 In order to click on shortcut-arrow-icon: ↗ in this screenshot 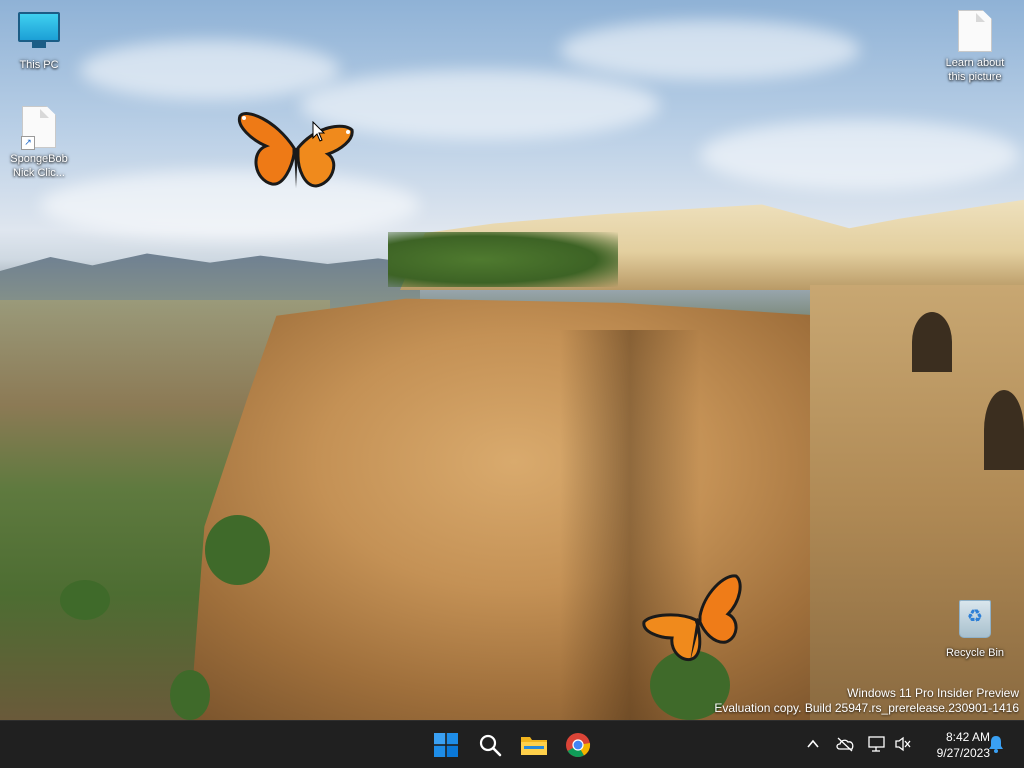, I will do `click(28, 143)`.